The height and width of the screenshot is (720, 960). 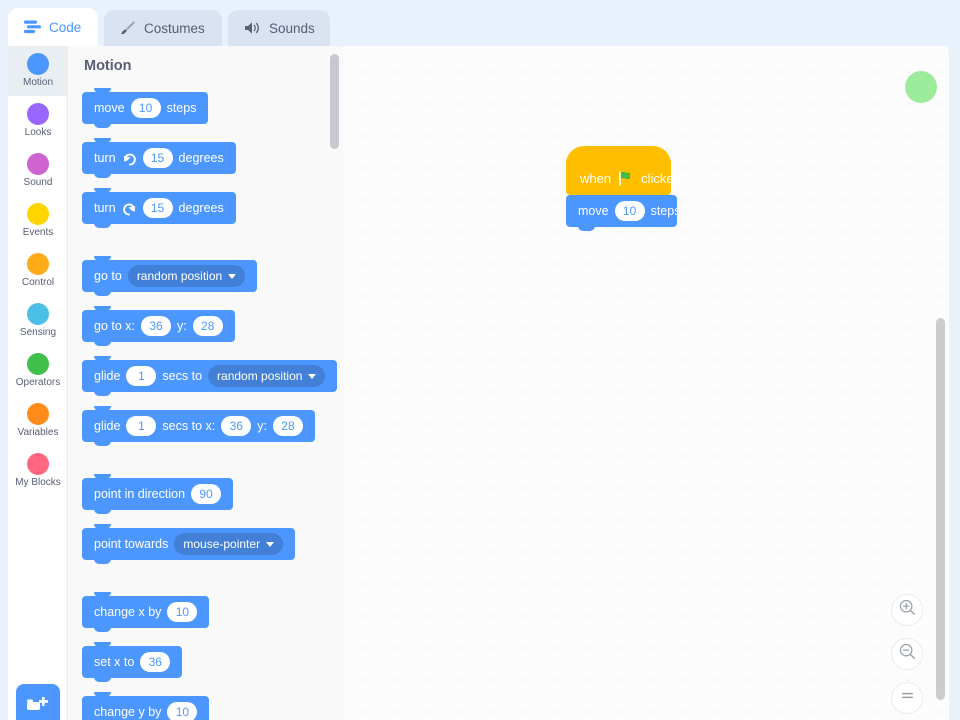 I want to click on script-stack: when clicked move 10 steps, so click(x=623, y=188).